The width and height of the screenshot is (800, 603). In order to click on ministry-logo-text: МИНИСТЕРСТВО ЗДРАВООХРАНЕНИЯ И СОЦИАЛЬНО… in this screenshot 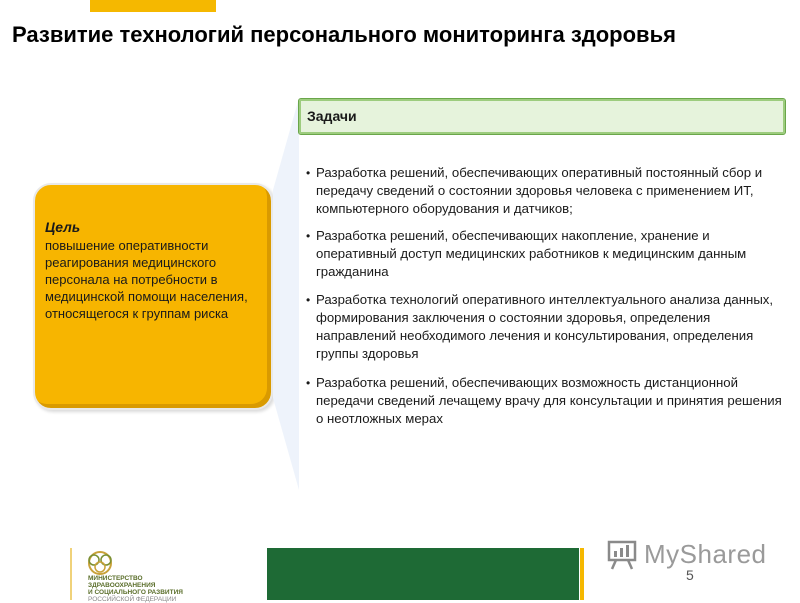, I will do `click(163, 589)`.